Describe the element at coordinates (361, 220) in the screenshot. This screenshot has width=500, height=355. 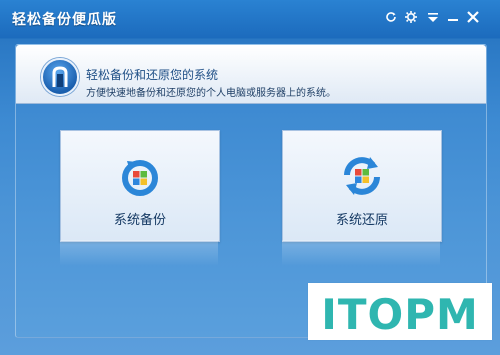
I see `restore-label: 系统还原` at that location.